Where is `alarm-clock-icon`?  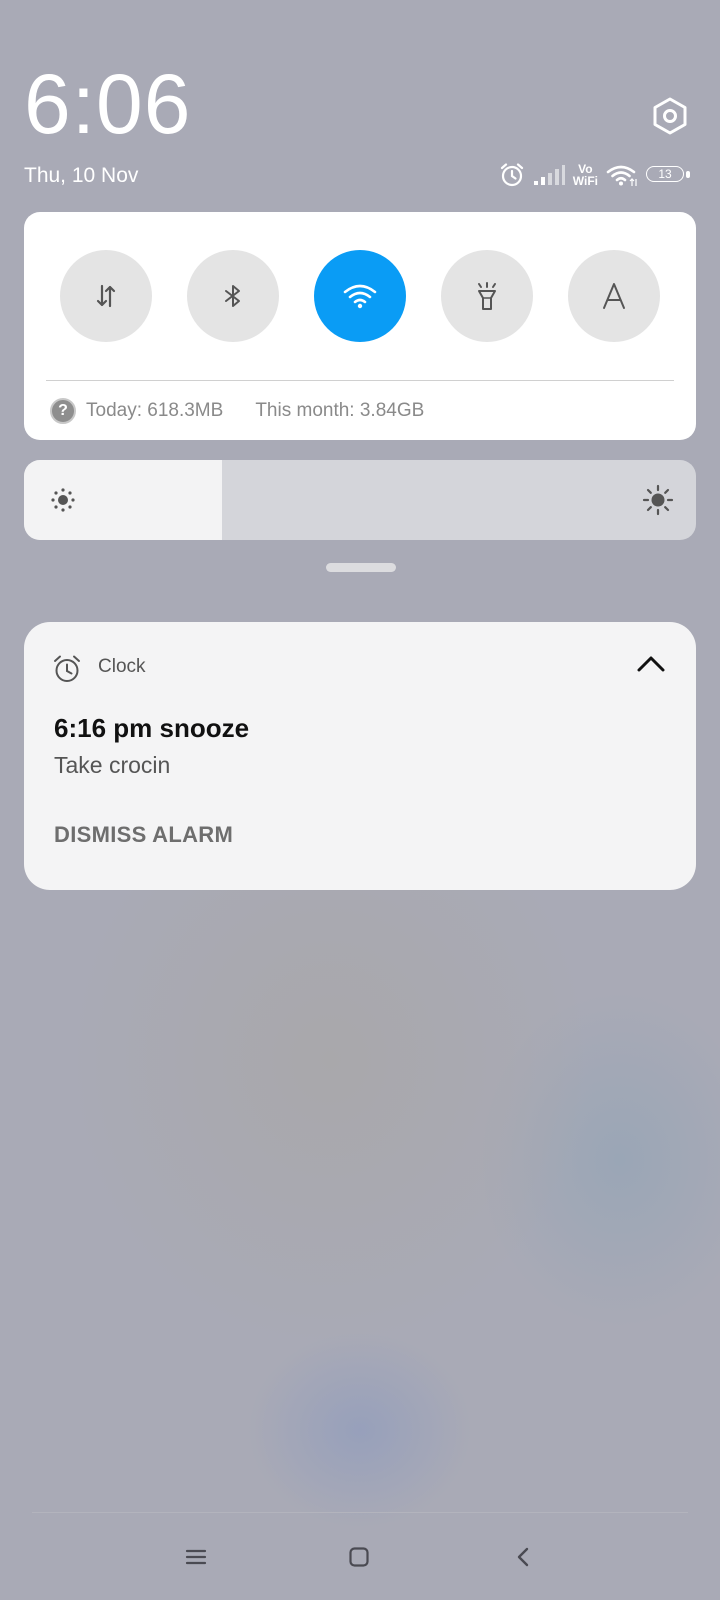
alarm-clock-icon is located at coordinates (67, 668).